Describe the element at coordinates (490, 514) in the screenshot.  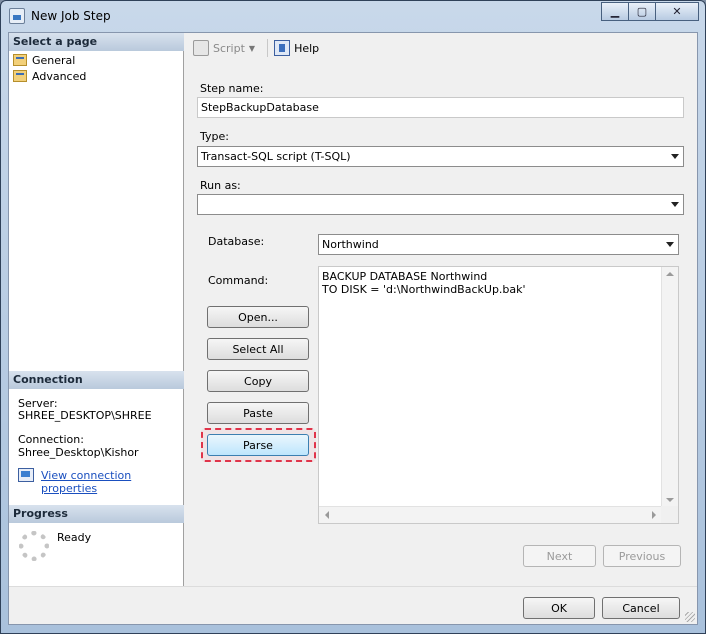
I see `horizontal-scrollbar` at that location.